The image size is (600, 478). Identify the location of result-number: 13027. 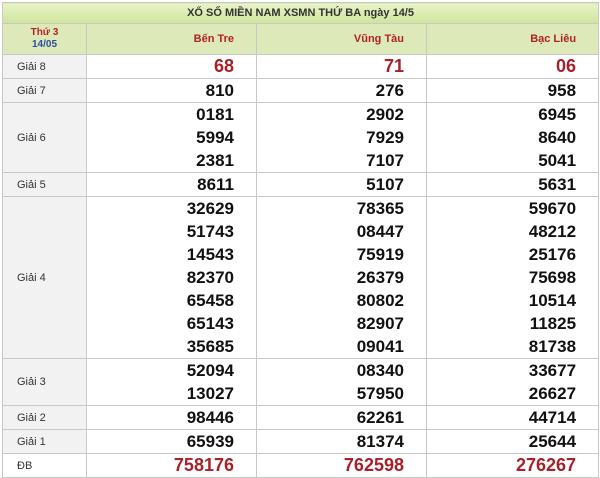
(210, 393).